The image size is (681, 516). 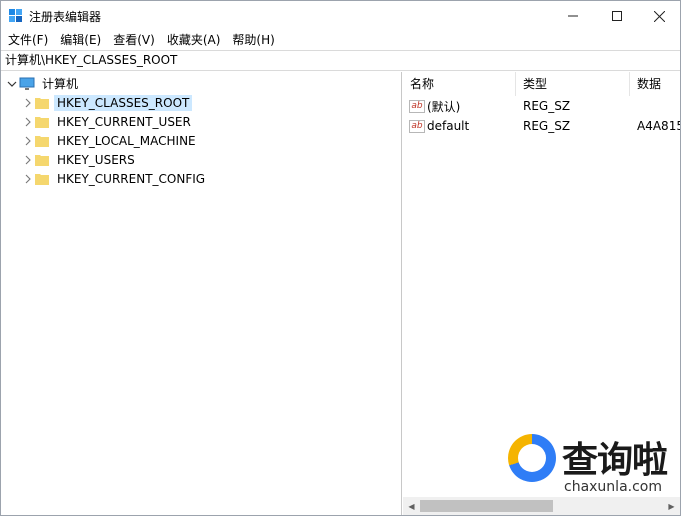 What do you see at coordinates (60, 84) in the screenshot?
I see `tree-root-label: 计算机` at bounding box center [60, 84].